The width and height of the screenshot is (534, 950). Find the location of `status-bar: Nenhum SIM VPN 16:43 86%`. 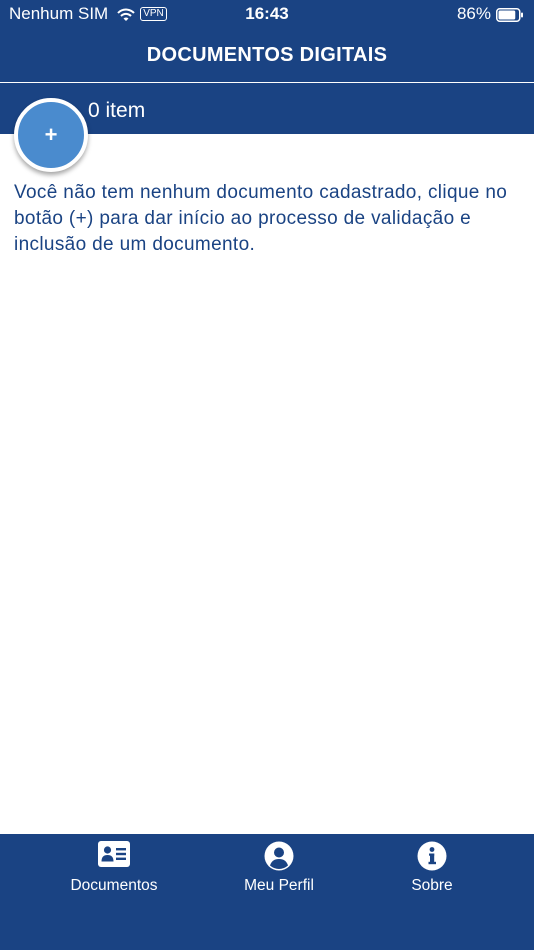

status-bar: Nenhum SIM VPN 16:43 86% is located at coordinates (267, 14).